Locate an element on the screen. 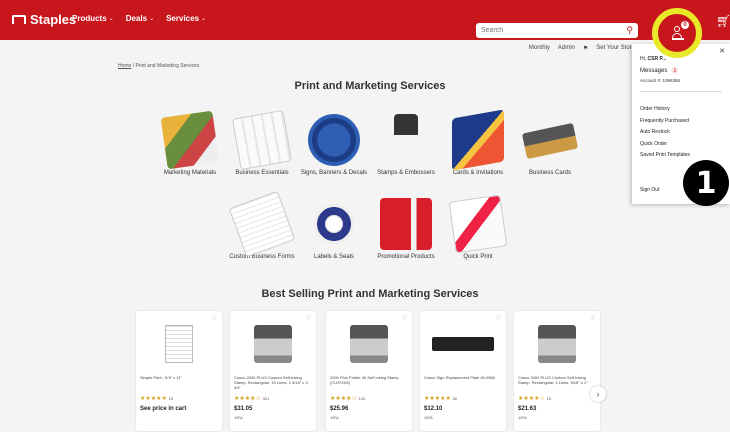  category-labels-seals: Labels & Seals is located at coordinates (334, 229).